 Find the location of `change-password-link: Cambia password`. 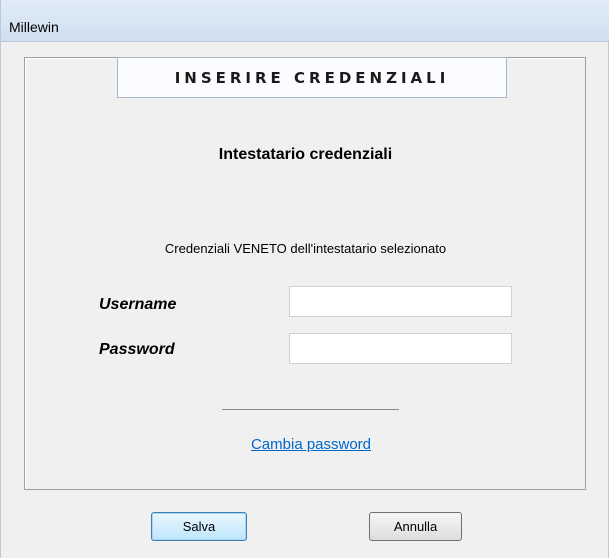

change-password-link: Cambia password is located at coordinates (305, 444).